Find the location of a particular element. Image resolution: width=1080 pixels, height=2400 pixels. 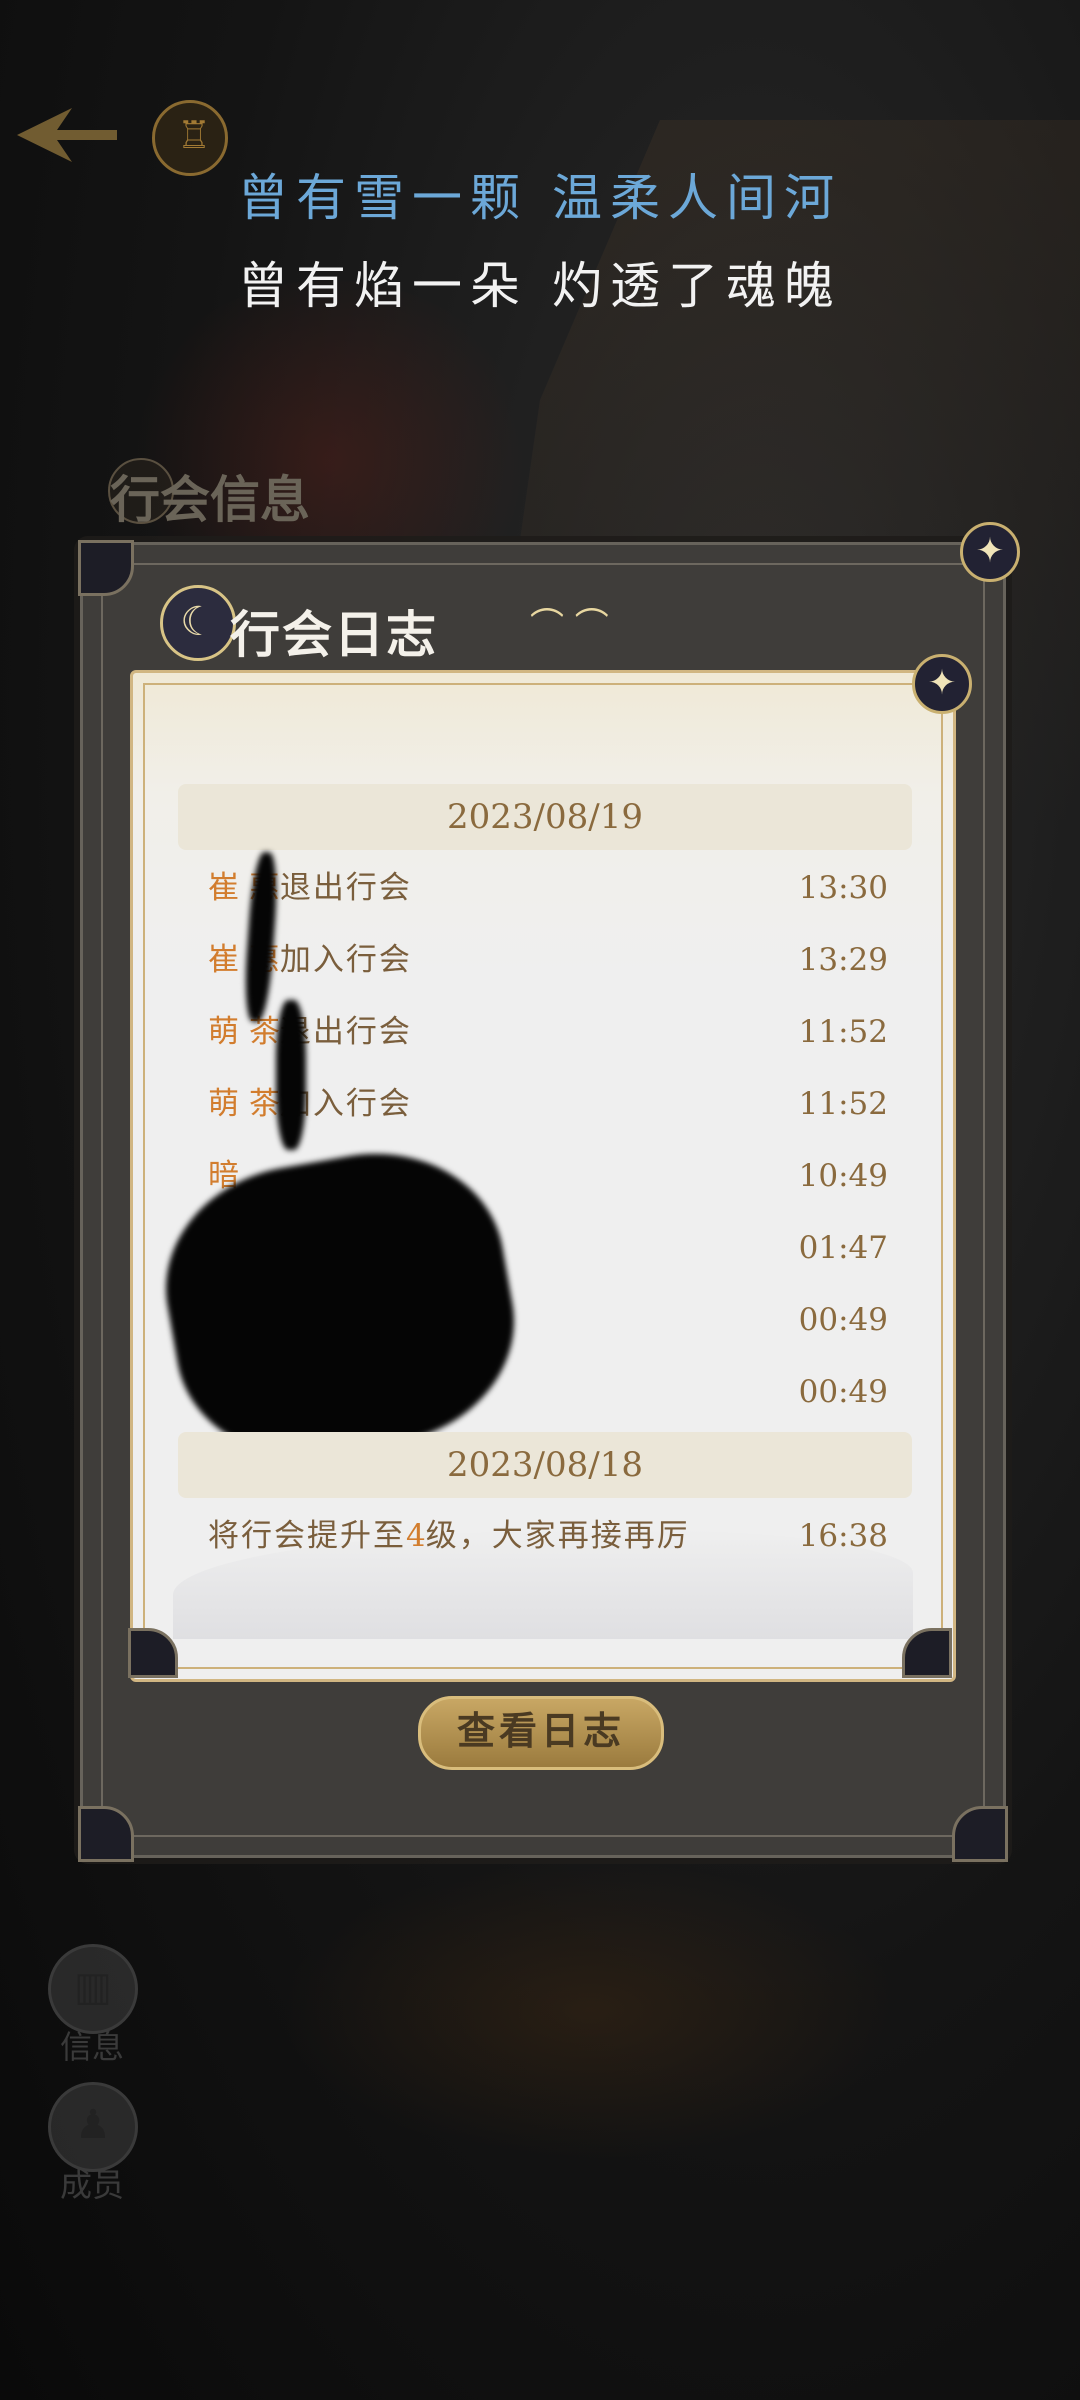

log-action: 退出行会 is located at coordinates (345, 888).